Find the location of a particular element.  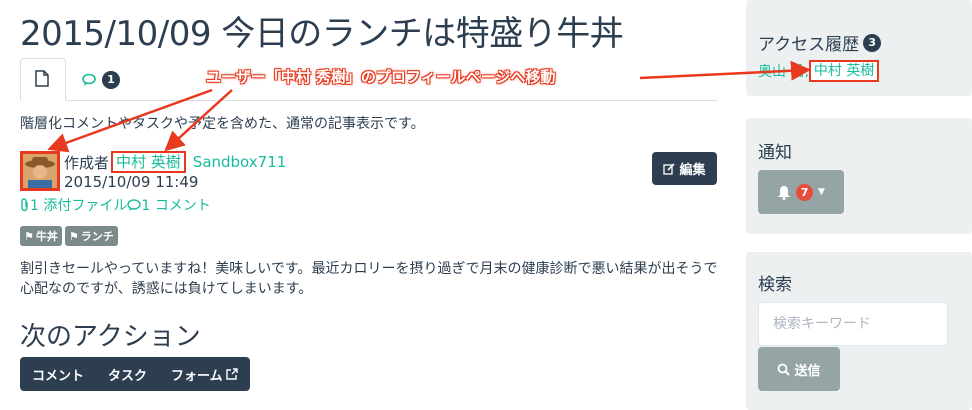

external-link-icon is located at coordinates (231, 374).